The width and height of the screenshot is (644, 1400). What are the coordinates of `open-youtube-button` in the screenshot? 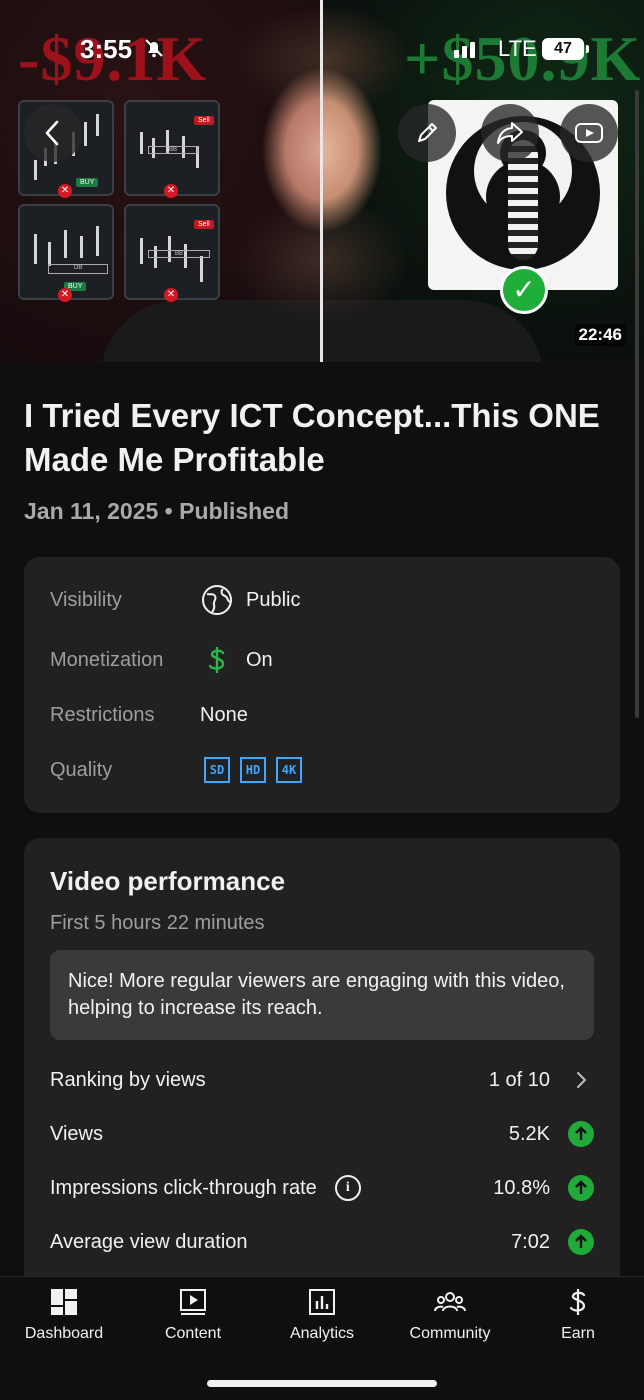 It's located at (589, 133).